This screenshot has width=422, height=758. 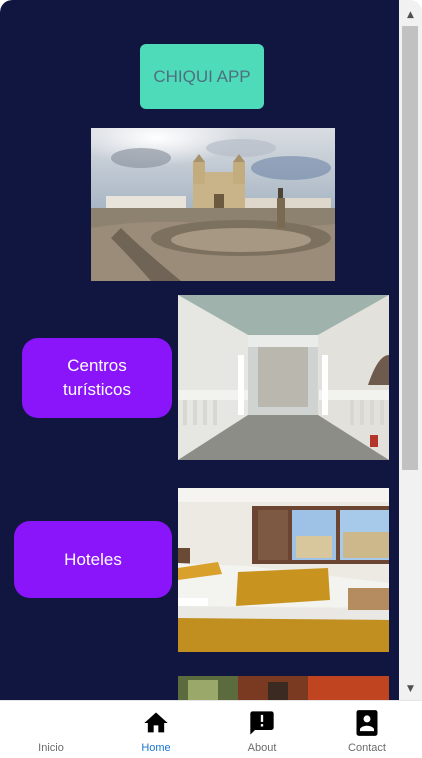 What do you see at coordinates (283, 570) in the screenshot?
I see `hotel-room-photo` at bounding box center [283, 570].